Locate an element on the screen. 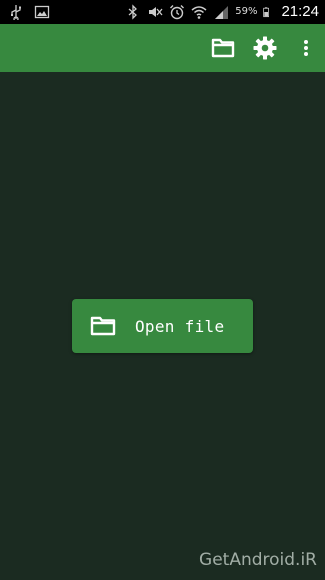 This screenshot has height=580, width=325. status-bar-right: 59% 21:24 is located at coordinates (222, 11).